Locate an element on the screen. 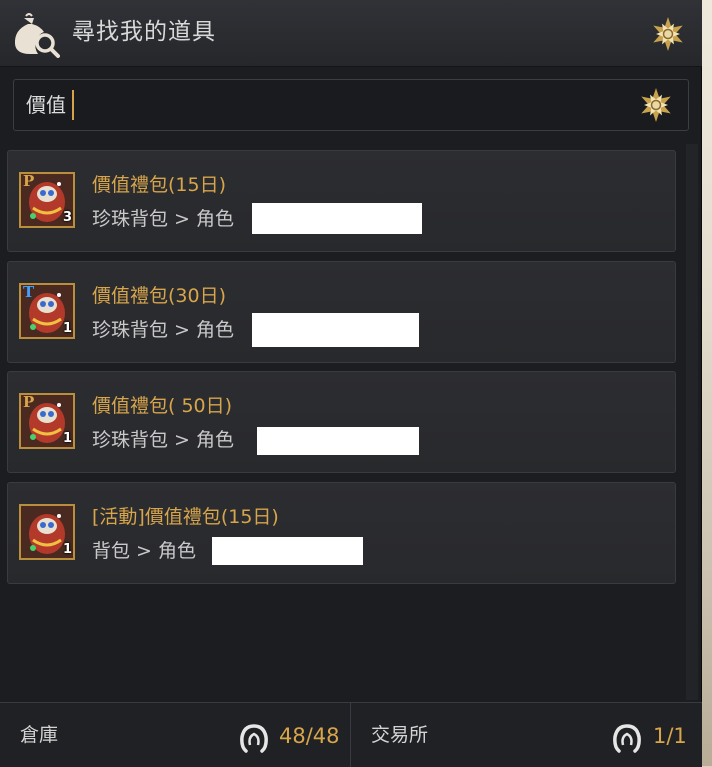 The width and height of the screenshot is (712, 767). result-item: P 3 價值禮包(15日) 珍珠背包 > 角色 is located at coordinates (341, 201).